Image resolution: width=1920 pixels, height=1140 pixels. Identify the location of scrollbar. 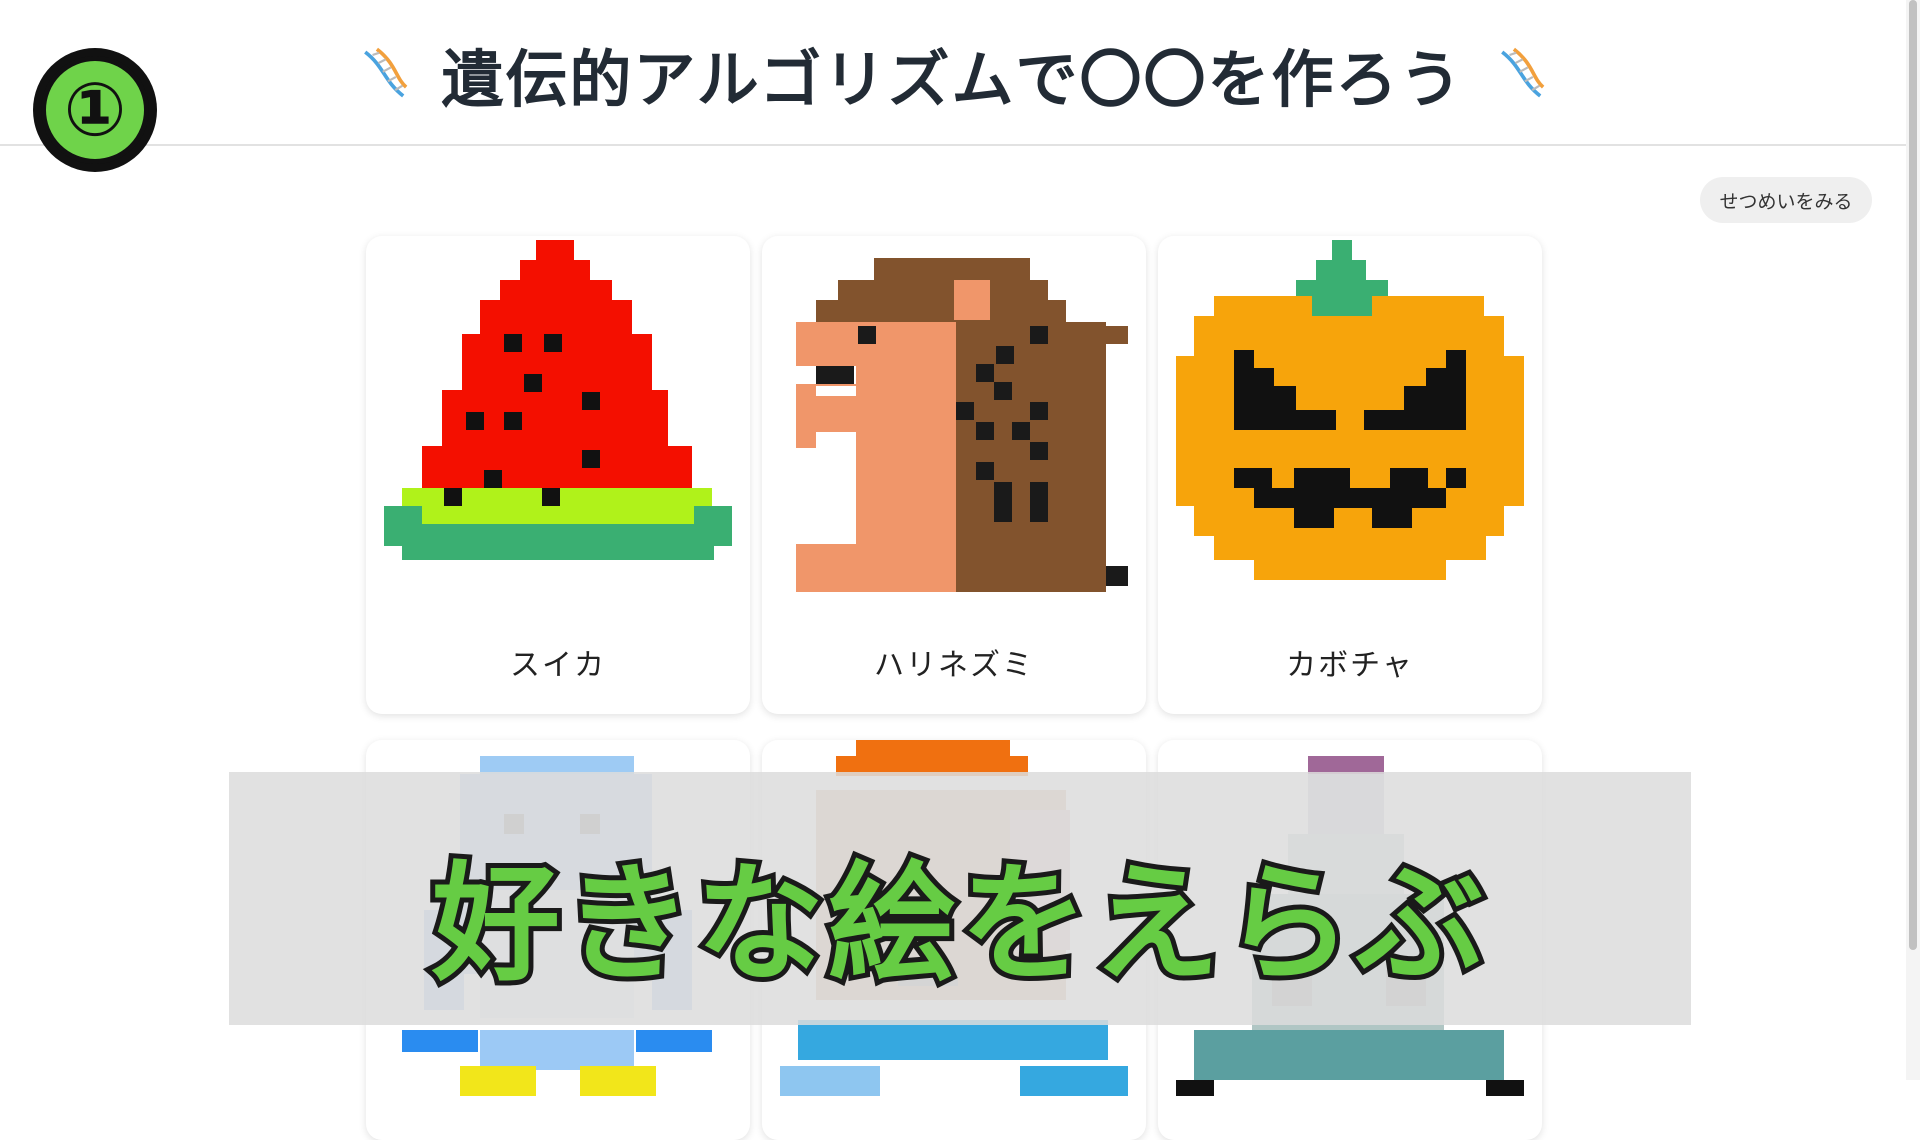
(1913, 540).